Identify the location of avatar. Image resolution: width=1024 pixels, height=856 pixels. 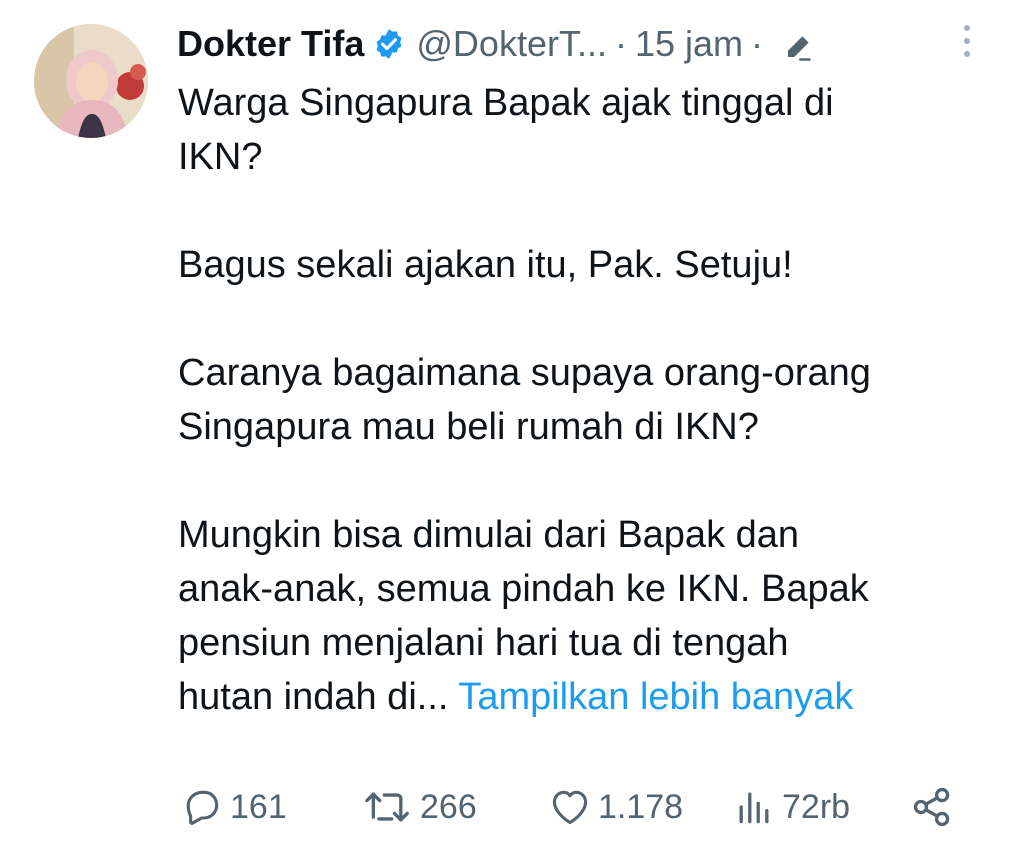
(91, 81).